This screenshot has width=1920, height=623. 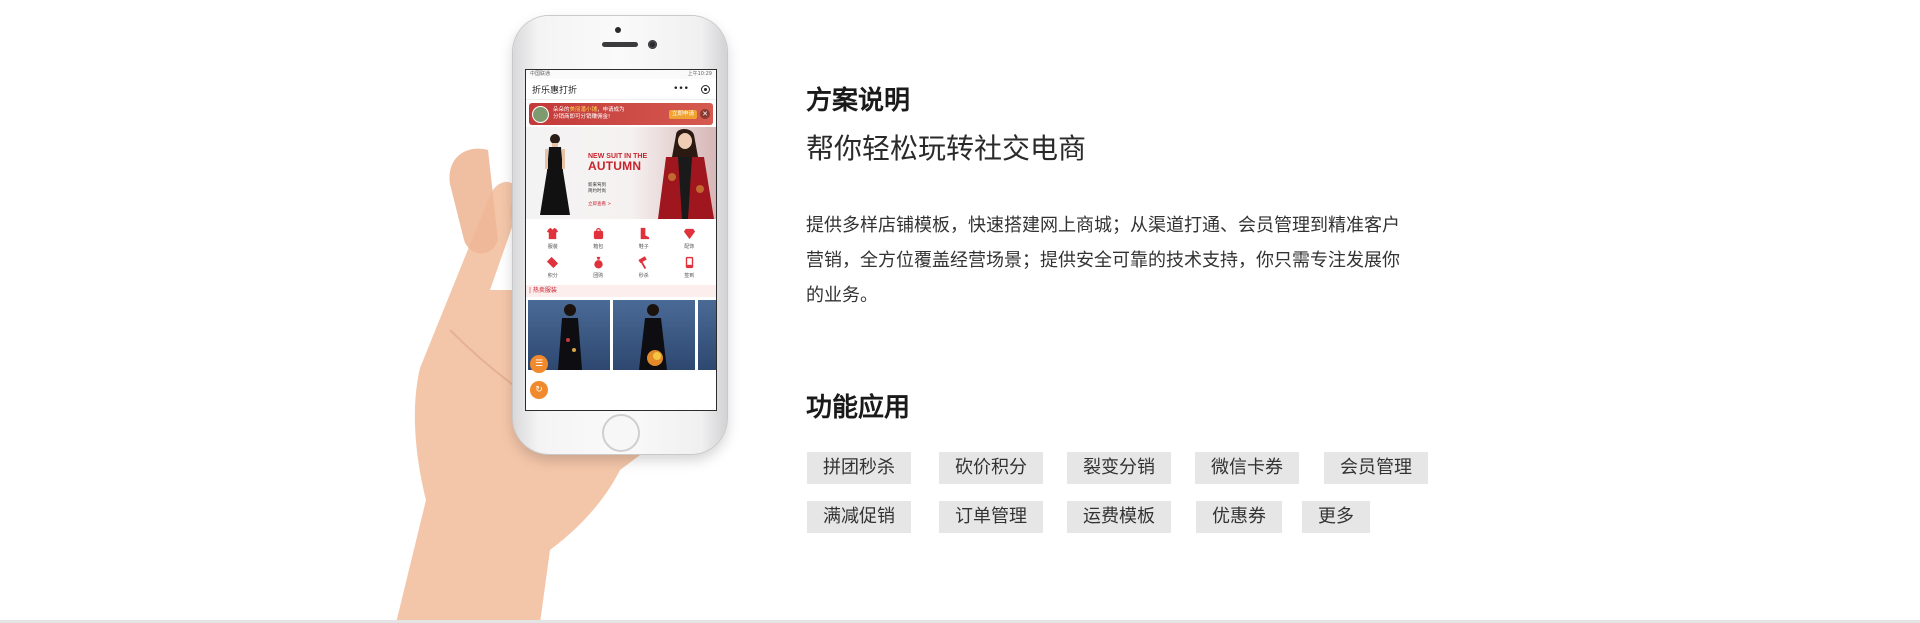 What do you see at coordinates (842, 295) in the screenshot?
I see `description-line: 的业务。` at bounding box center [842, 295].